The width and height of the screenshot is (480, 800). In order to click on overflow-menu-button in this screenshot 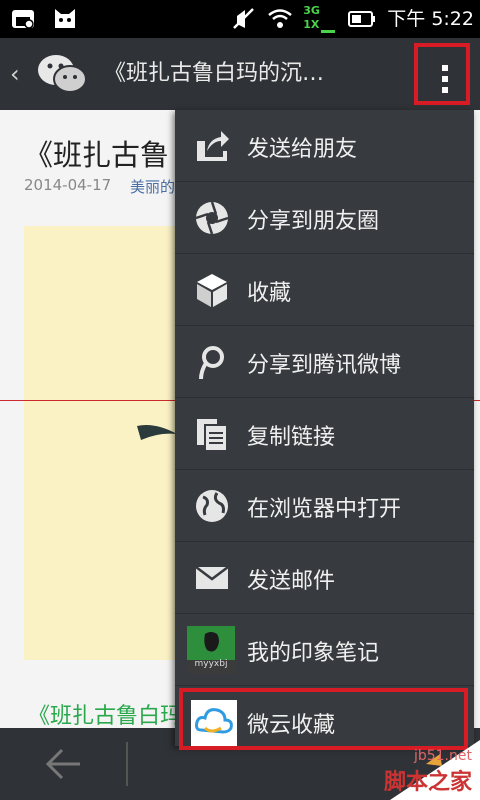, I will do `click(442, 74)`.